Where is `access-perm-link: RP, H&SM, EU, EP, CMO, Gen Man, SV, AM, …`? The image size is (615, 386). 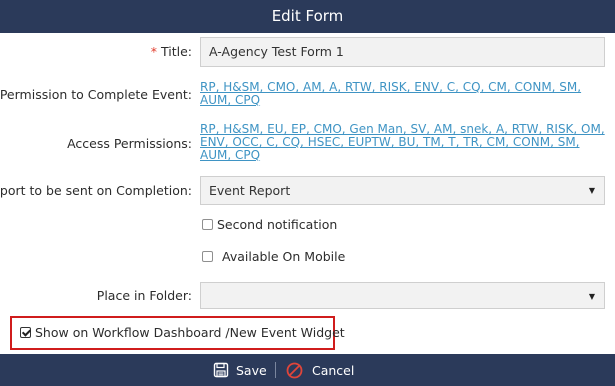
access-perm-link: RP, H&SM, EU, EP, CMO, Gen Man, SV, AM, … is located at coordinates (402, 142).